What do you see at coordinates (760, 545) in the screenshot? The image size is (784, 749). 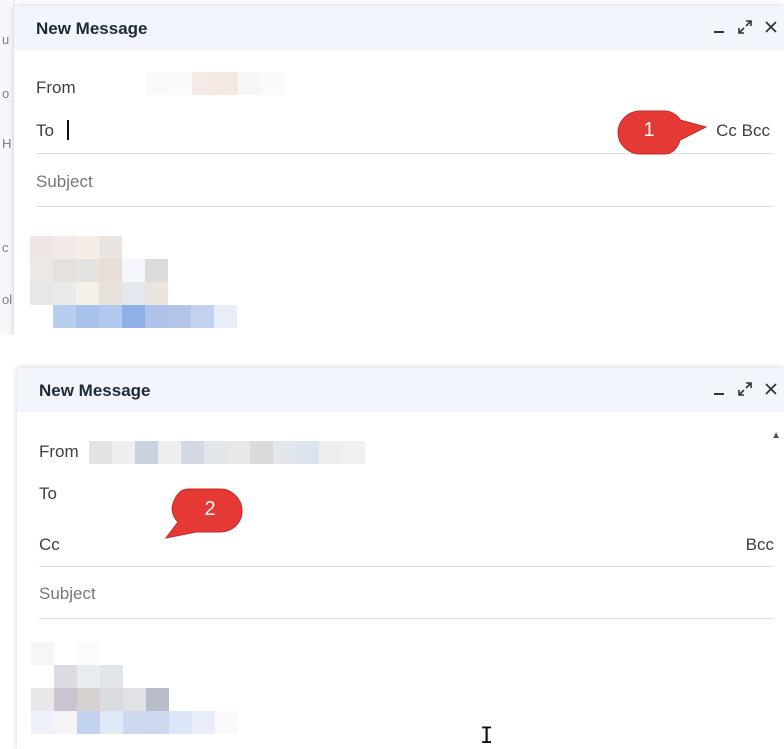 I see `bcc-link: Bcc` at bounding box center [760, 545].